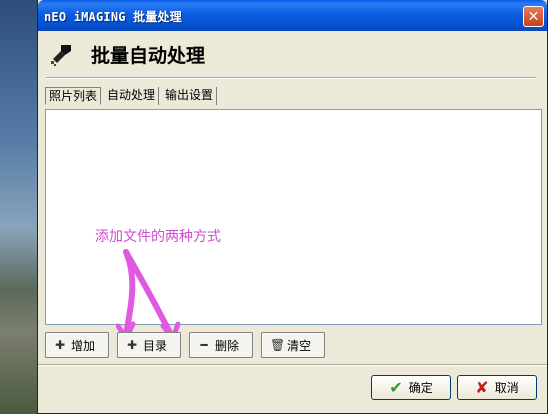  I want to click on window-title: nEO iMAGING 批量处理, so click(113, 17).